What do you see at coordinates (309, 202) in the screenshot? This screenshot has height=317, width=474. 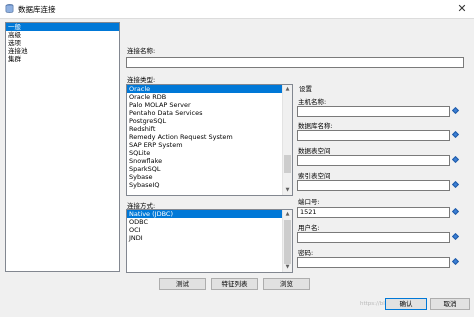 I see `port-label: 端口号:` at bounding box center [309, 202].